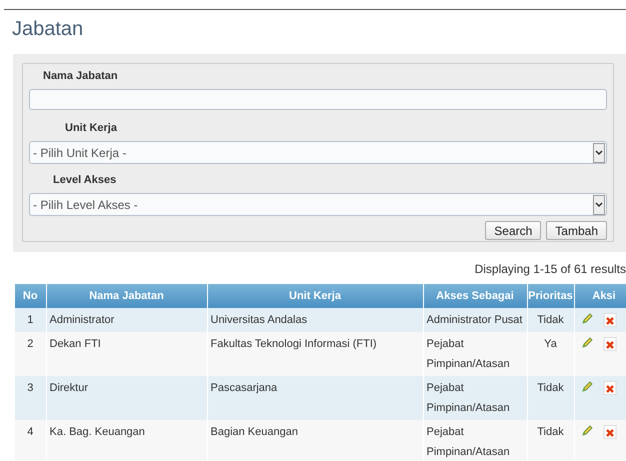  Describe the element at coordinates (550, 354) in the screenshot. I see `table-cell: Ya` at that location.